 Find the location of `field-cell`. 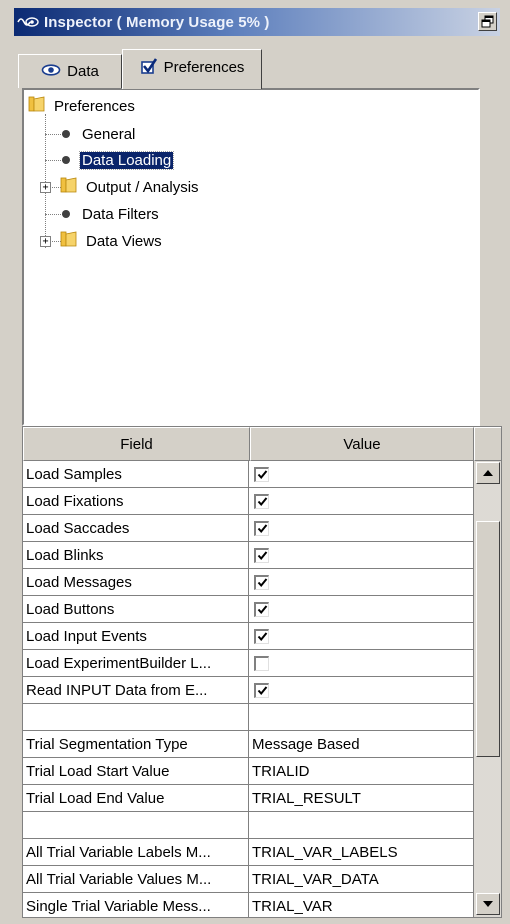

field-cell is located at coordinates (136, 717).